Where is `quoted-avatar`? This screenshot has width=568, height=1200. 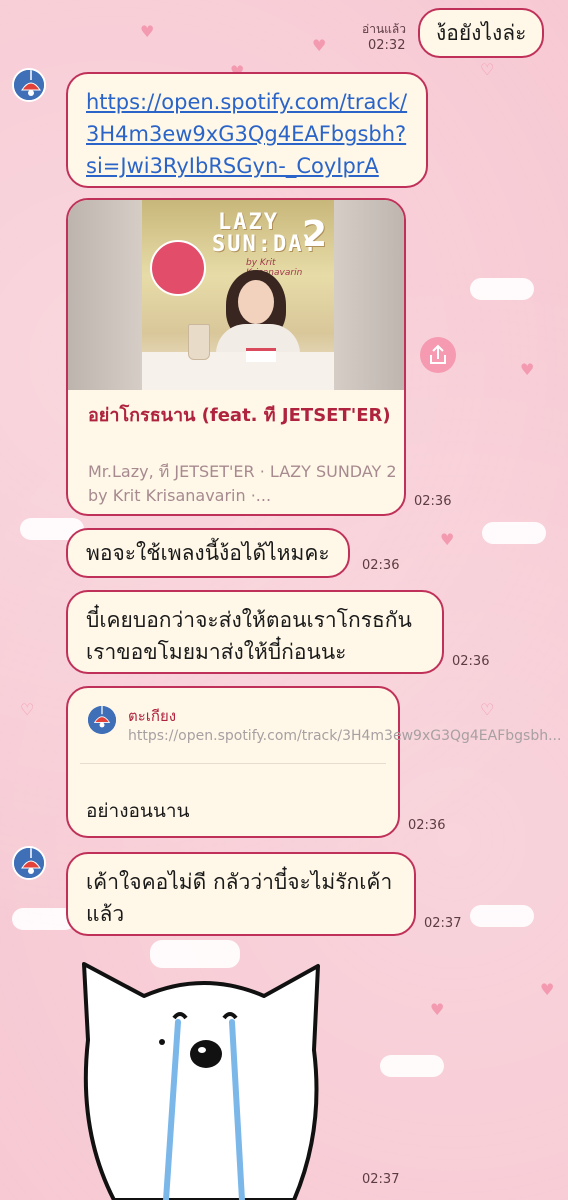
quoted-avatar is located at coordinates (102, 720).